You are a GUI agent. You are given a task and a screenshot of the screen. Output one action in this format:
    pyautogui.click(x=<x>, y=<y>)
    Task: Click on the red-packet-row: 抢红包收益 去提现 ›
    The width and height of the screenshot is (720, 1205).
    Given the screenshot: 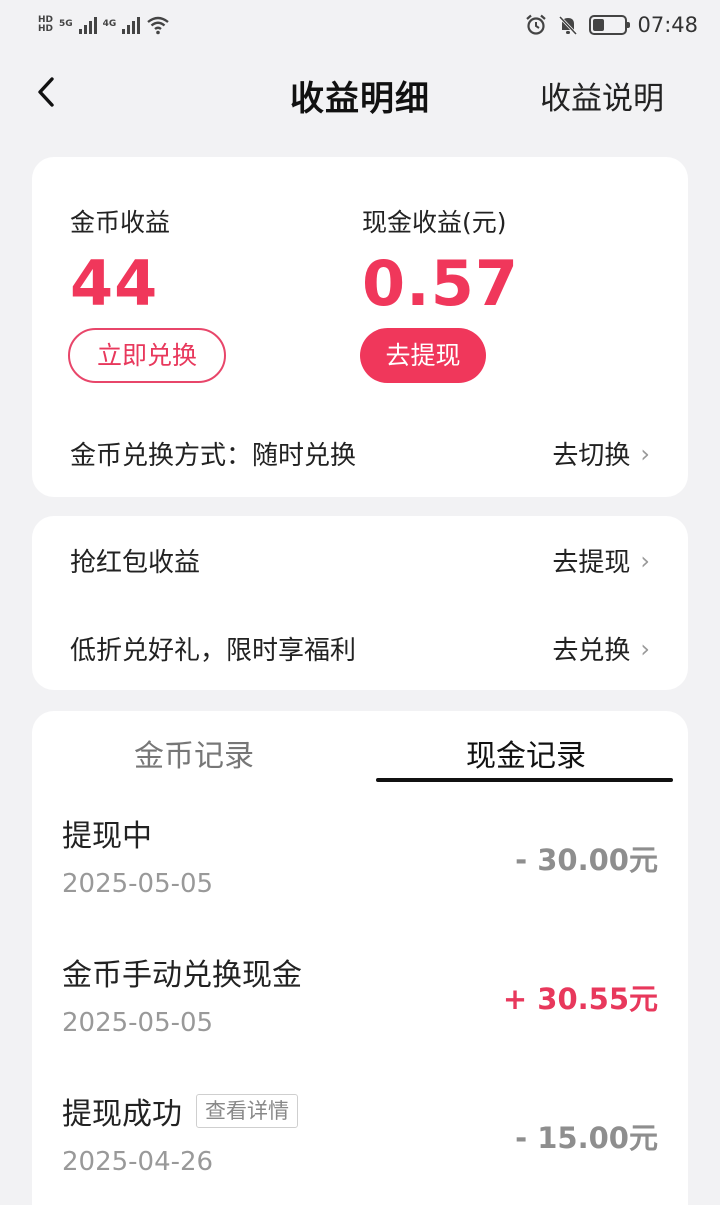 What is the action you would take?
    pyautogui.click(x=360, y=560)
    